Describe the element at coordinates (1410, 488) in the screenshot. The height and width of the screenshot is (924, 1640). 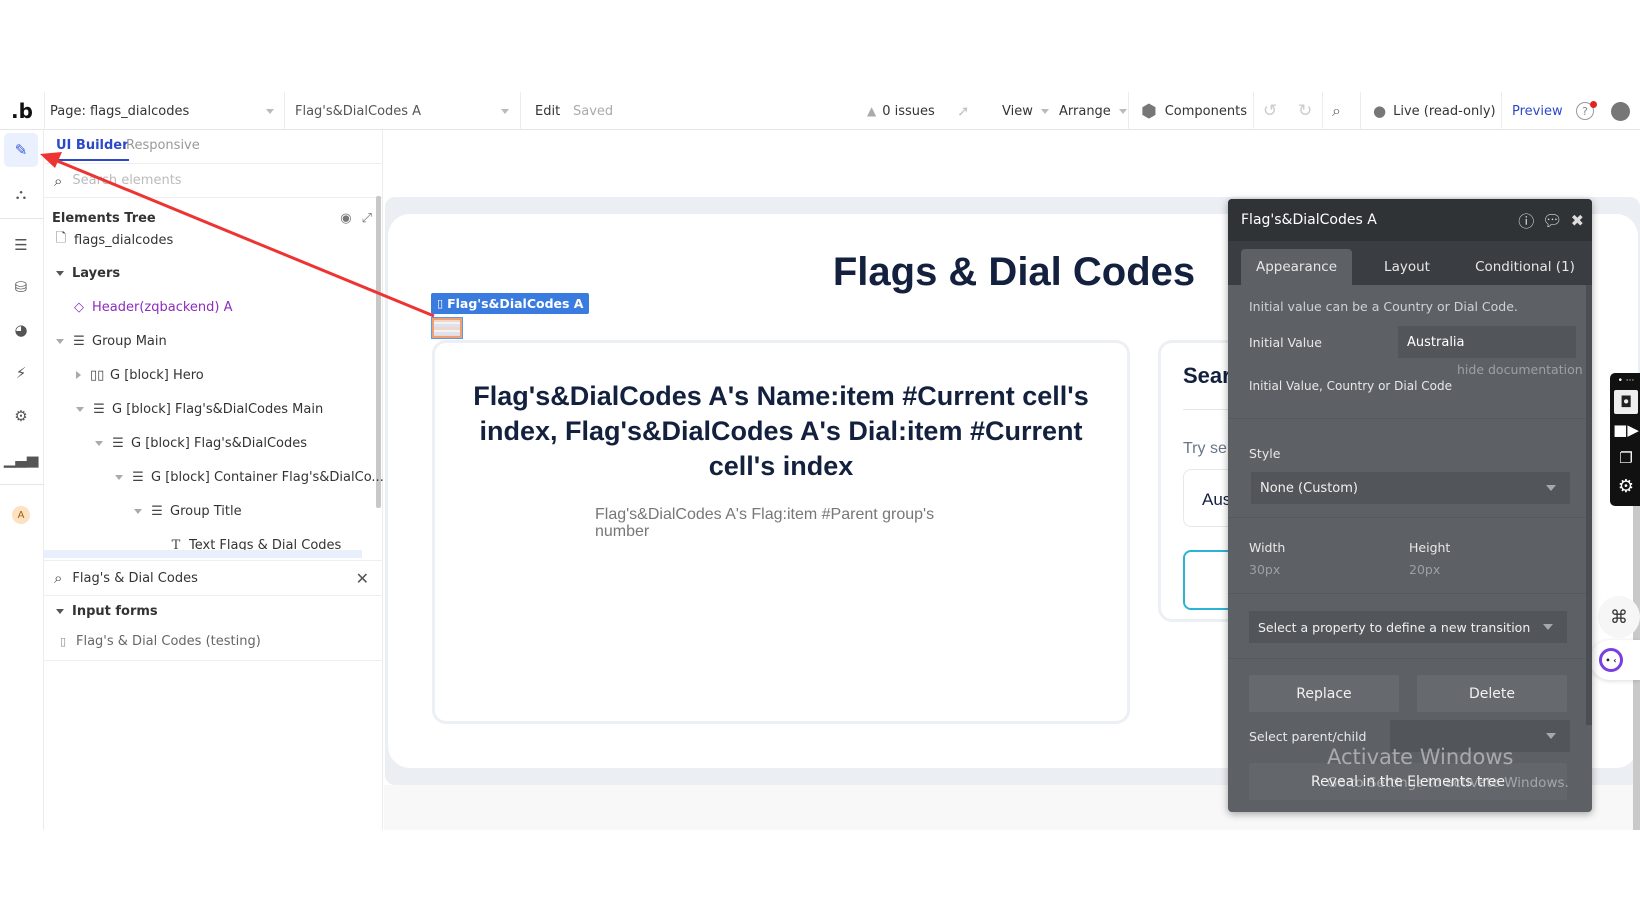
I see `style-dropdown: None (Custom)` at that location.